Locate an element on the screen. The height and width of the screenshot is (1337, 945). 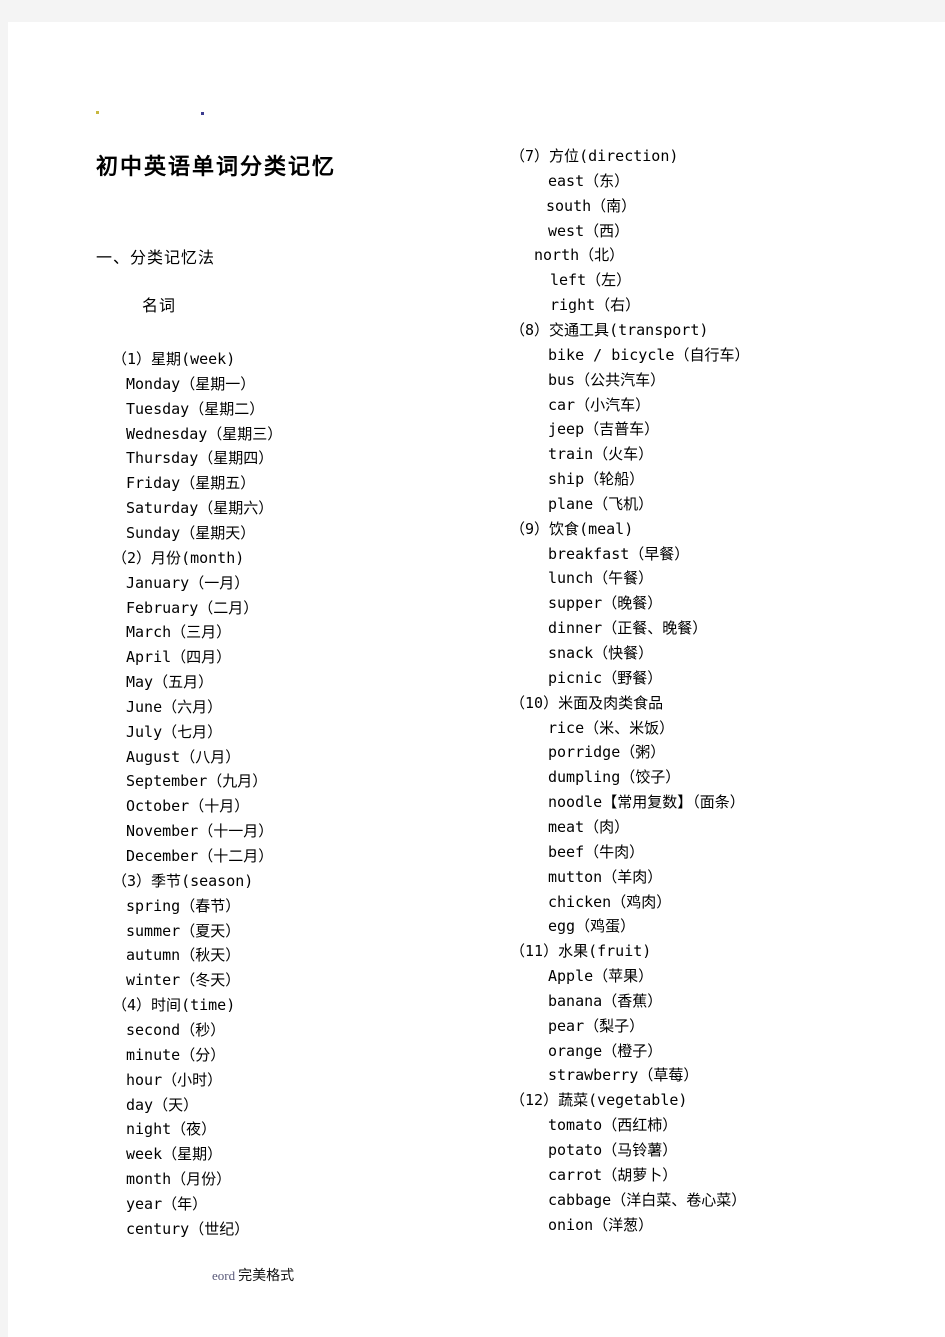
word-group-heading: （10）米面及肉类食品 is located at coordinates (587, 702).